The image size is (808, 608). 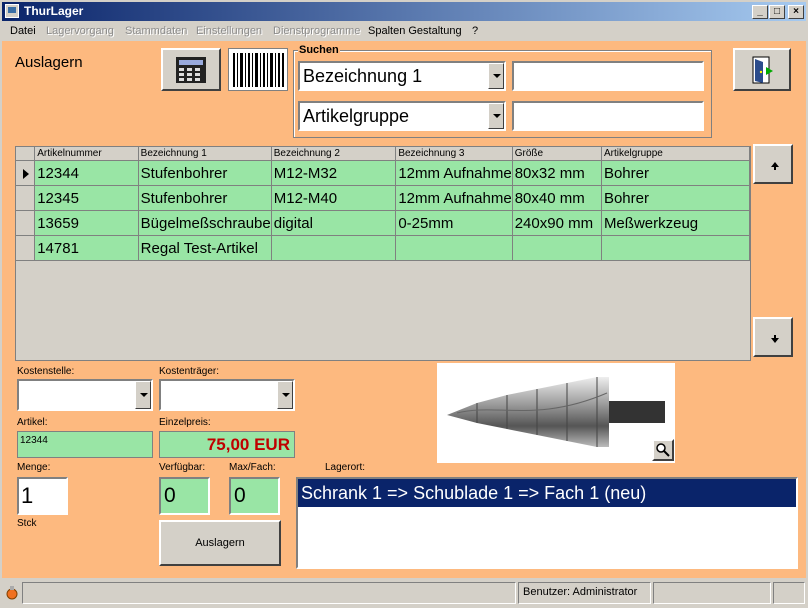 I want to click on scroll-down-button, so click(x=773, y=337).